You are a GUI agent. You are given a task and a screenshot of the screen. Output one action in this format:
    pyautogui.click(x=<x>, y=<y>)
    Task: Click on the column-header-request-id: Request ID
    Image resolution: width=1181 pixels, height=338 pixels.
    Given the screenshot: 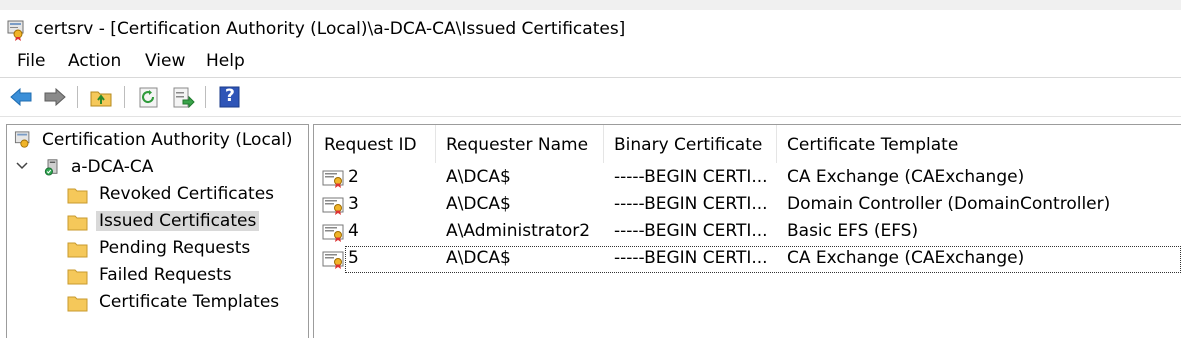 What is the action you would take?
    pyautogui.click(x=375, y=144)
    